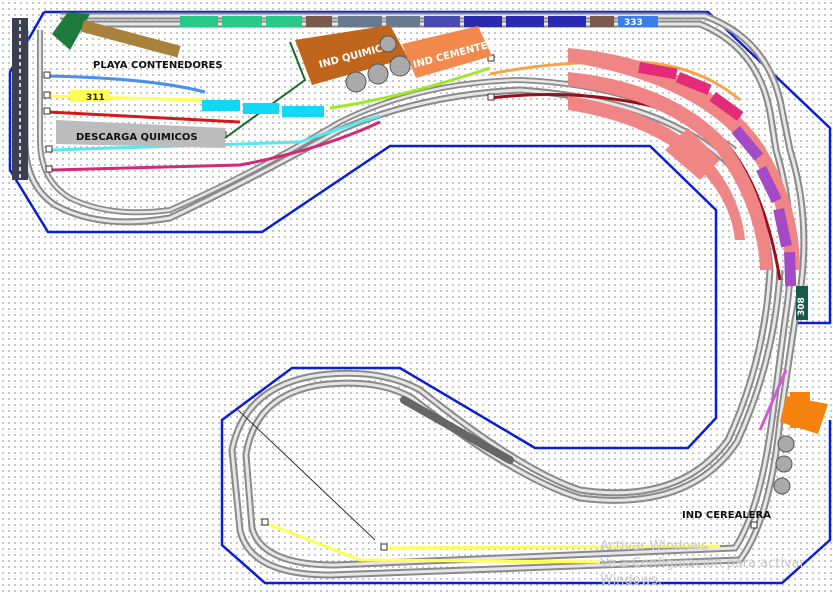 The image size is (833, 594). Describe the element at coordinates (144, 117) in the screenshot. I see `siding-red` at that location.